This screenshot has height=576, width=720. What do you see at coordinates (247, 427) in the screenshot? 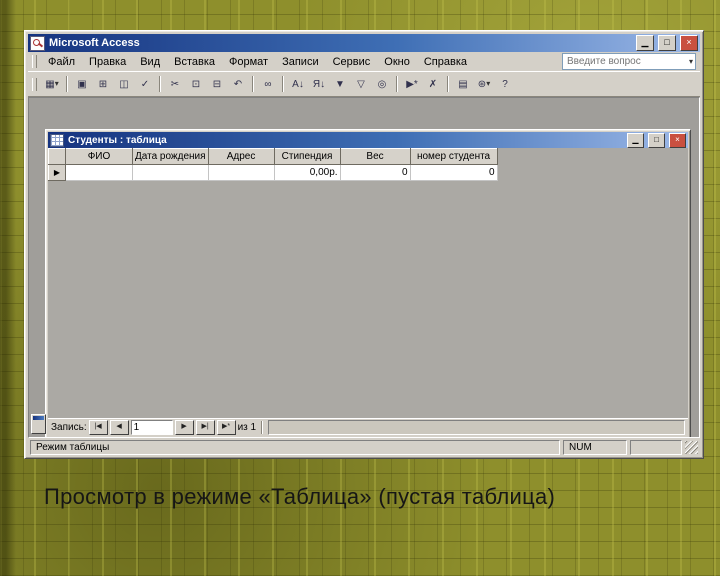
I see `record-count-label: из 1` at bounding box center [247, 427].